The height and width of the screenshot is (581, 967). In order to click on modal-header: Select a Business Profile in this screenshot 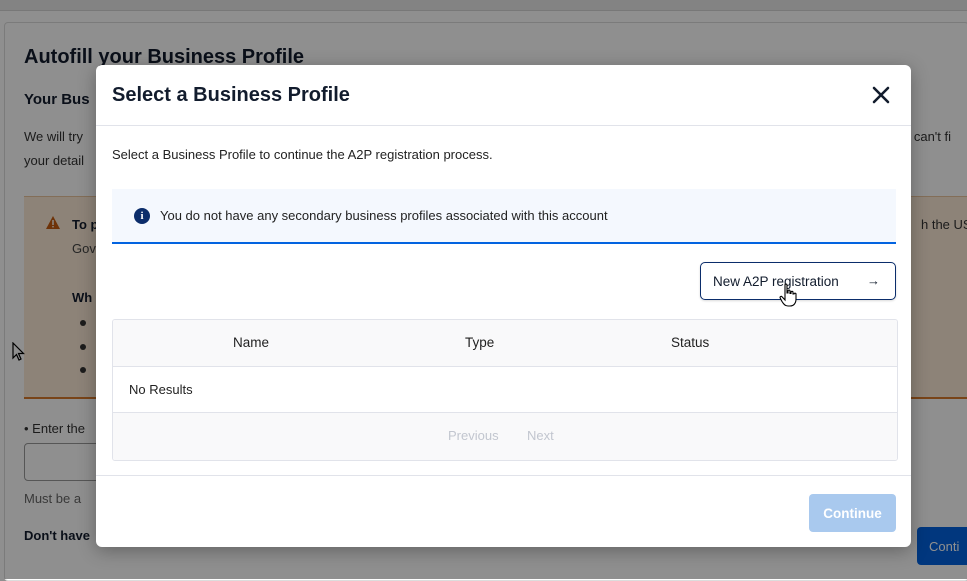, I will do `click(503, 95)`.